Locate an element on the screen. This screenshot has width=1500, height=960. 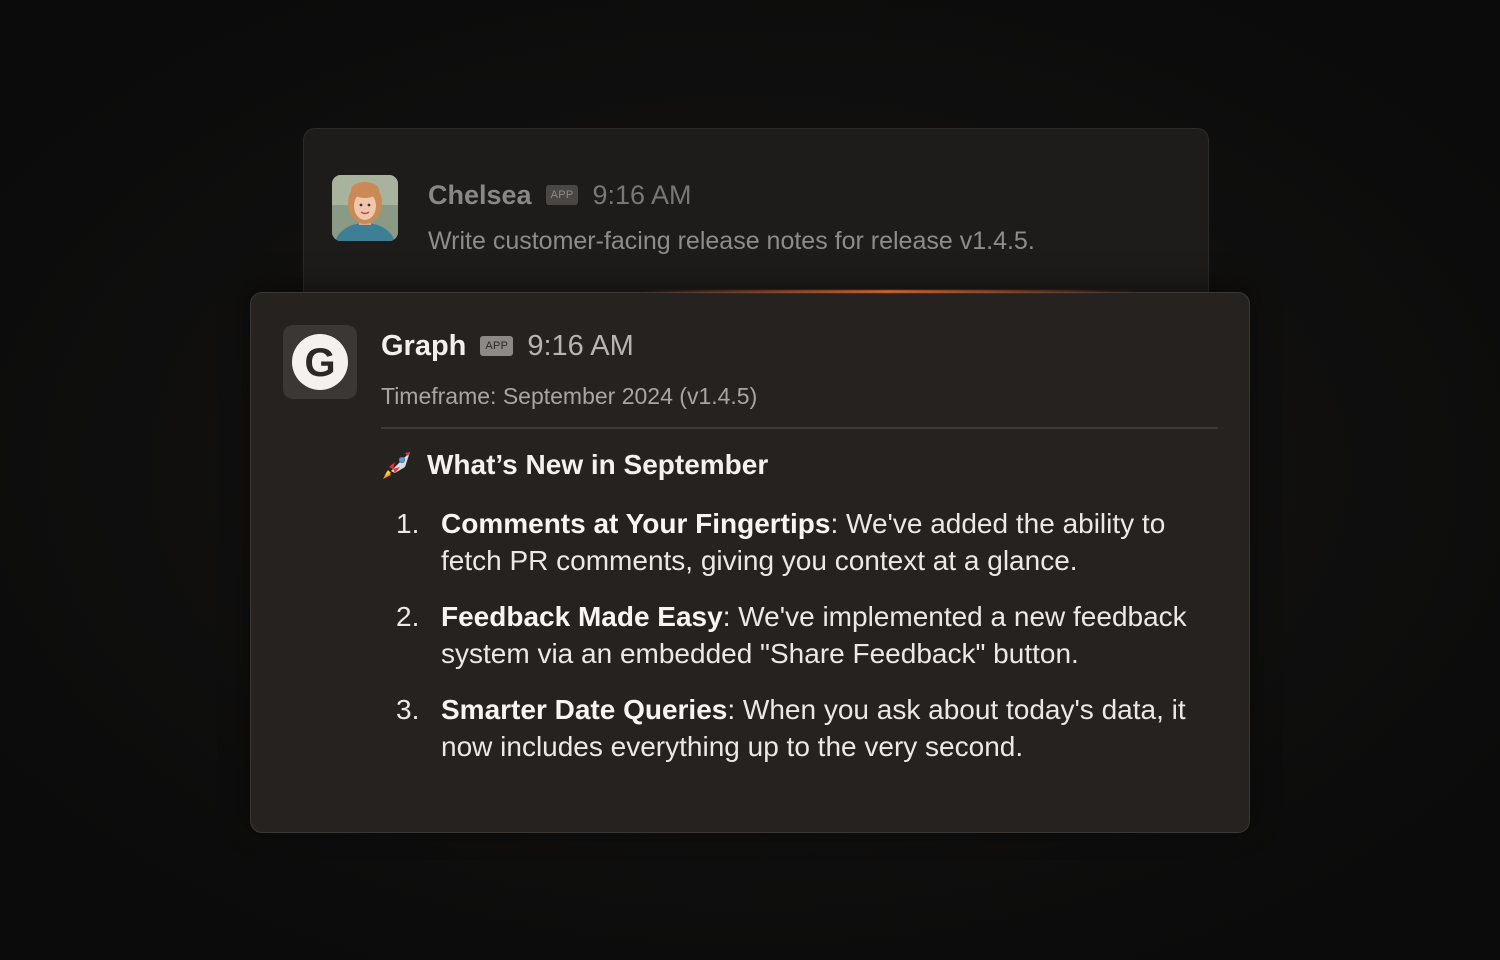
graph-logo-icon: G is located at coordinates (320, 362).